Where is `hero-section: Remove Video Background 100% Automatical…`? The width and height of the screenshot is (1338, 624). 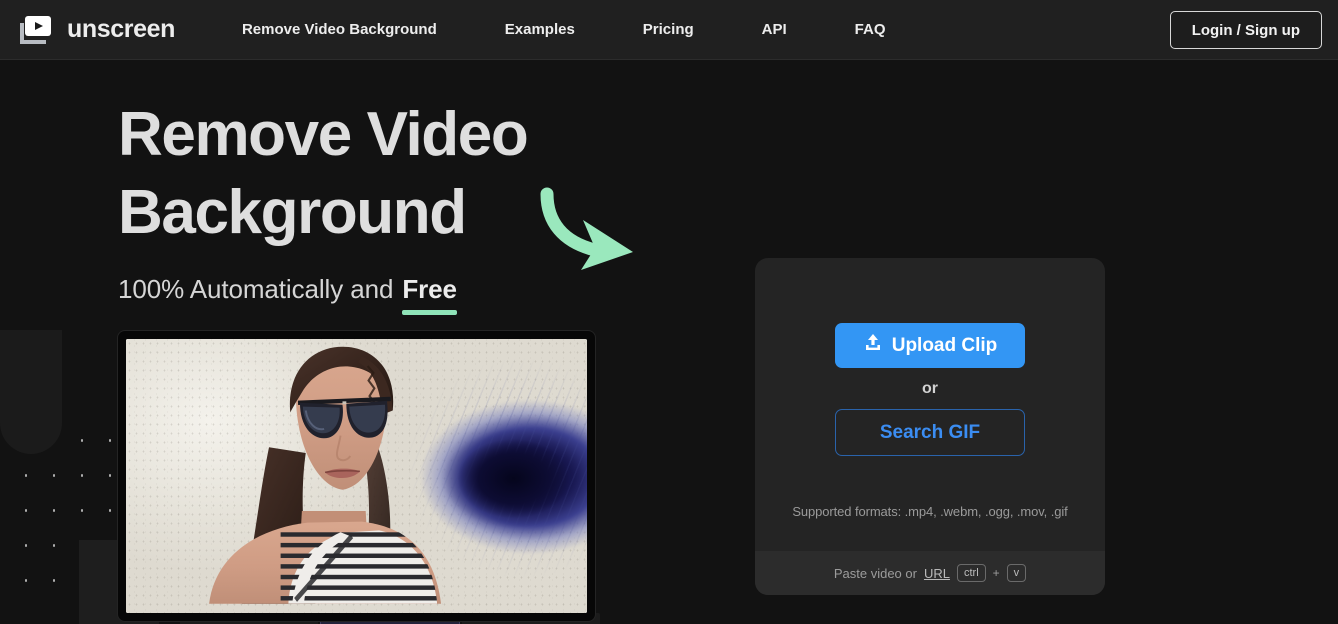
hero-section: Remove Video Background 100% Automatical… is located at coordinates (323, 205).